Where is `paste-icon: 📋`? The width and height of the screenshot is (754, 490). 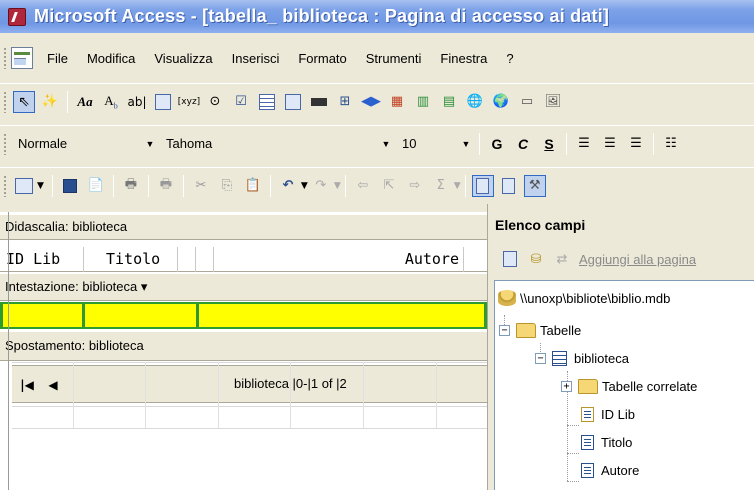
paste-icon: 📋 is located at coordinates (253, 186).